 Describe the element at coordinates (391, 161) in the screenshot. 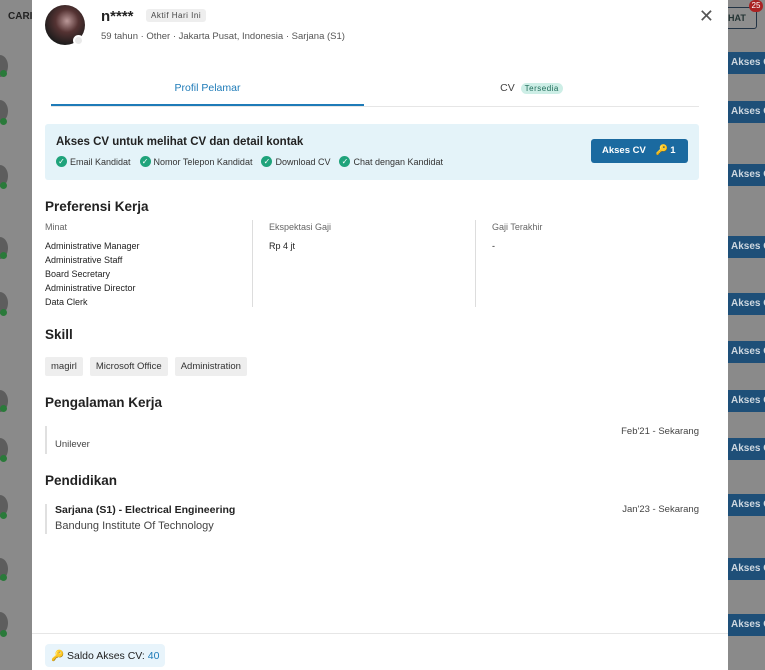

I see `feature-chat: ✓ Chat dengan Kandidat` at that location.